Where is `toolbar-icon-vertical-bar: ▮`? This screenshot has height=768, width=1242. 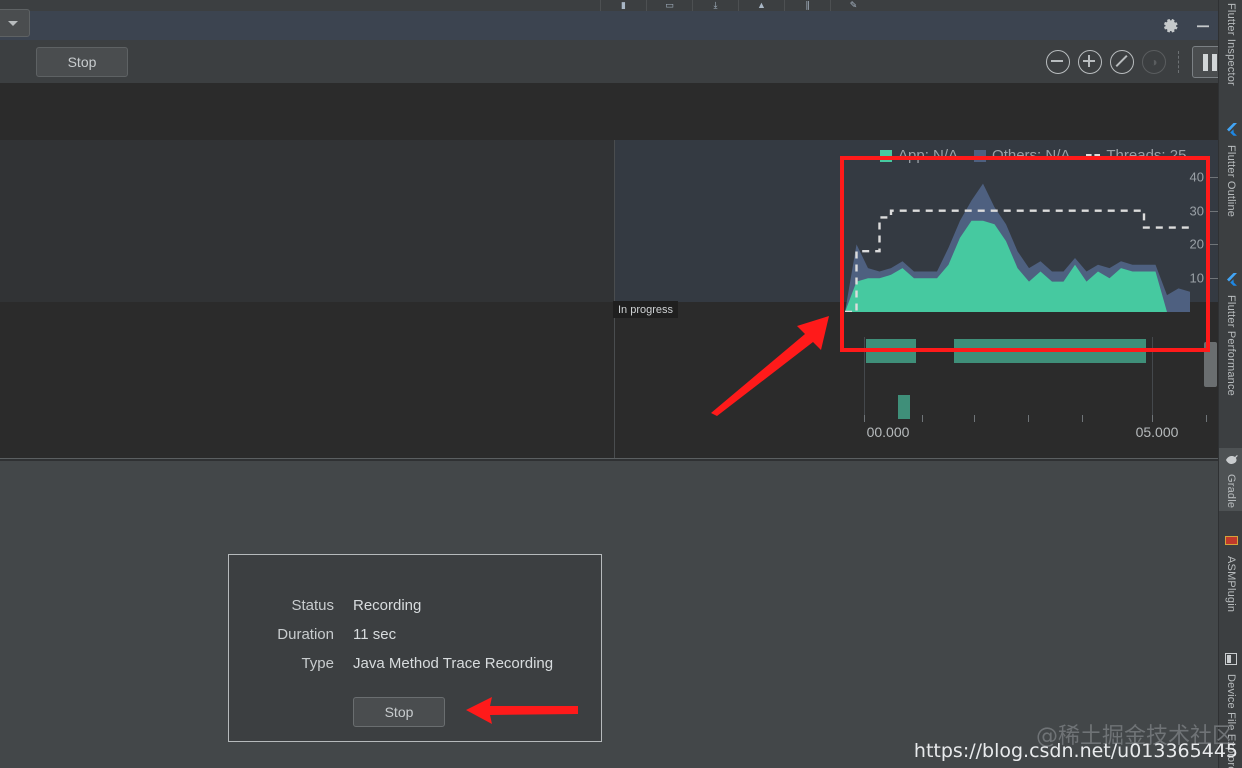
toolbar-icon-vertical-bar: ▮ is located at coordinates (623, 5).